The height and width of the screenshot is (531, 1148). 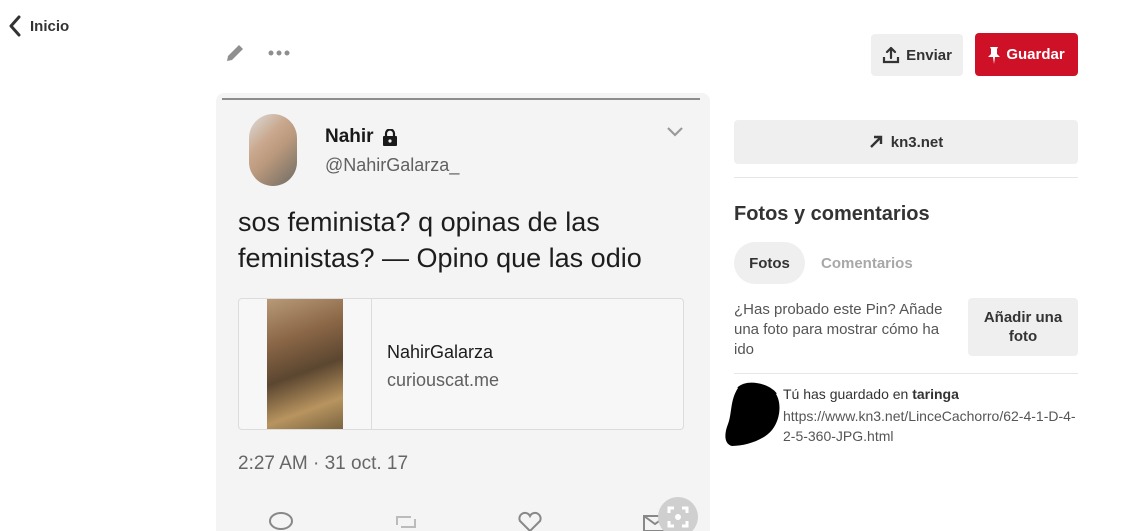 What do you see at coordinates (917, 142) in the screenshot?
I see `source-link-label: kn3.net` at bounding box center [917, 142].